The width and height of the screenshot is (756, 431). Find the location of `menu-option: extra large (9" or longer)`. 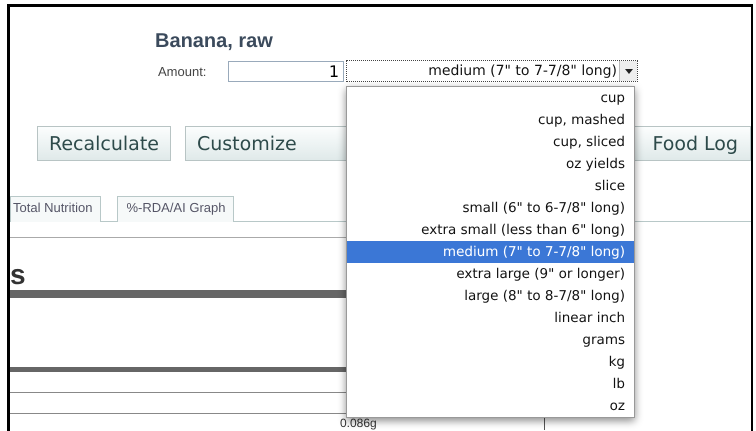

menu-option: extra large (9" or longer) is located at coordinates (490, 274).